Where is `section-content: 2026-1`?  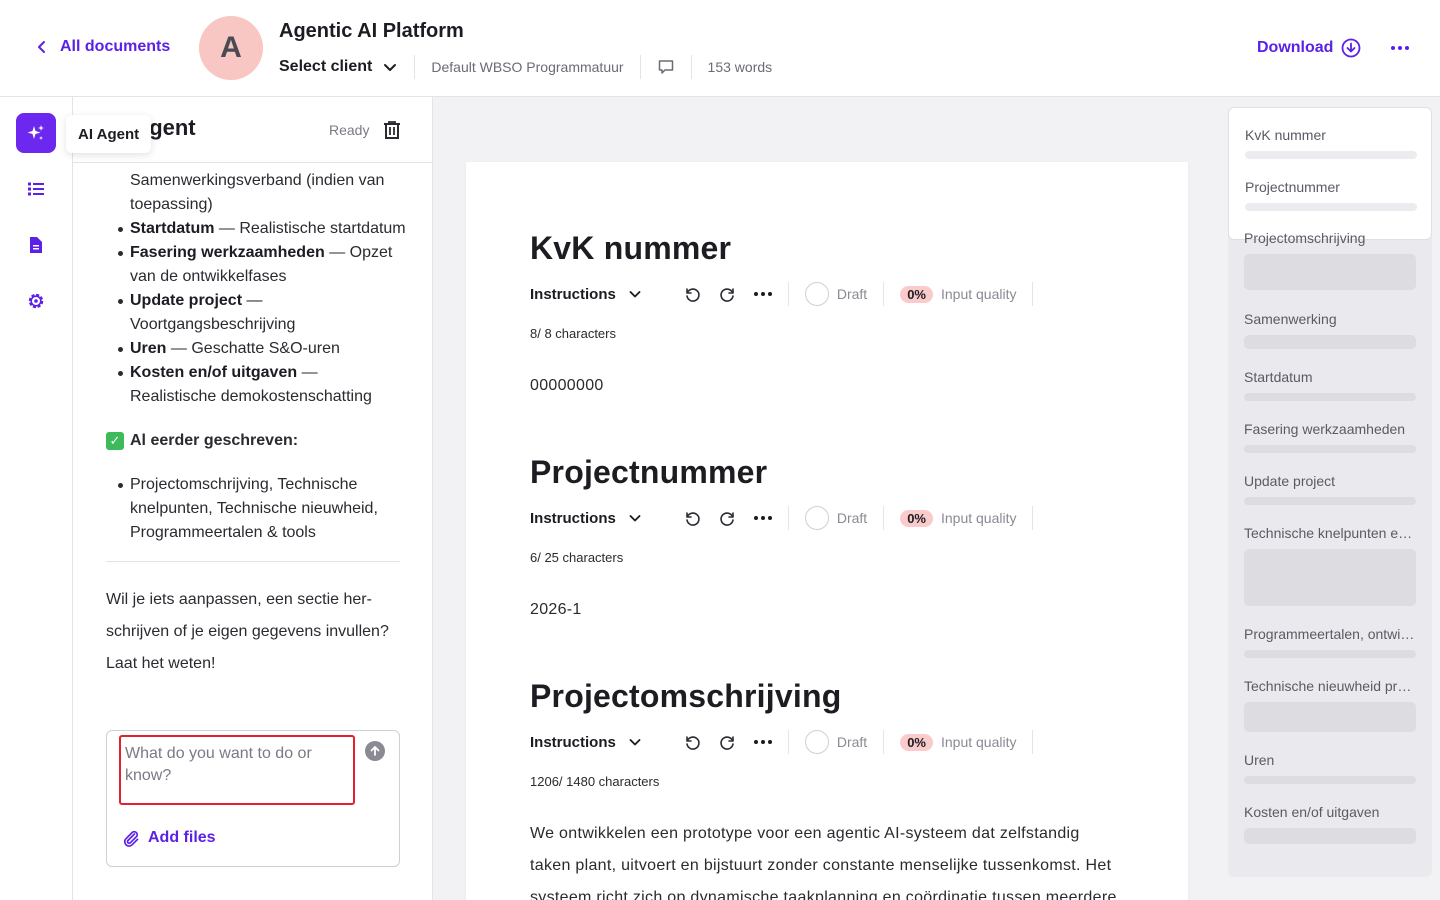
section-content: 2026-1 is located at coordinates (827, 610).